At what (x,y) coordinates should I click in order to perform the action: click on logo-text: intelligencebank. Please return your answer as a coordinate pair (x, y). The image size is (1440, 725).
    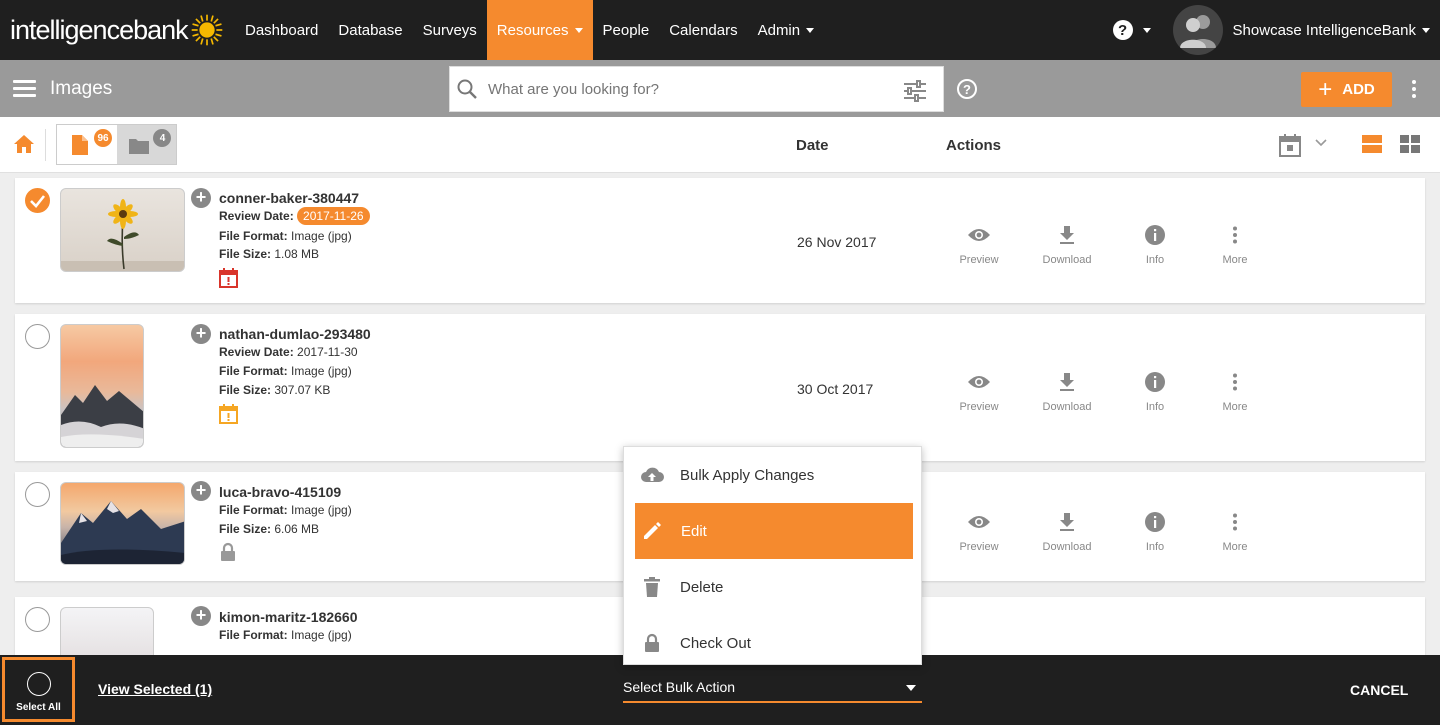
    Looking at the image, I should click on (99, 29).